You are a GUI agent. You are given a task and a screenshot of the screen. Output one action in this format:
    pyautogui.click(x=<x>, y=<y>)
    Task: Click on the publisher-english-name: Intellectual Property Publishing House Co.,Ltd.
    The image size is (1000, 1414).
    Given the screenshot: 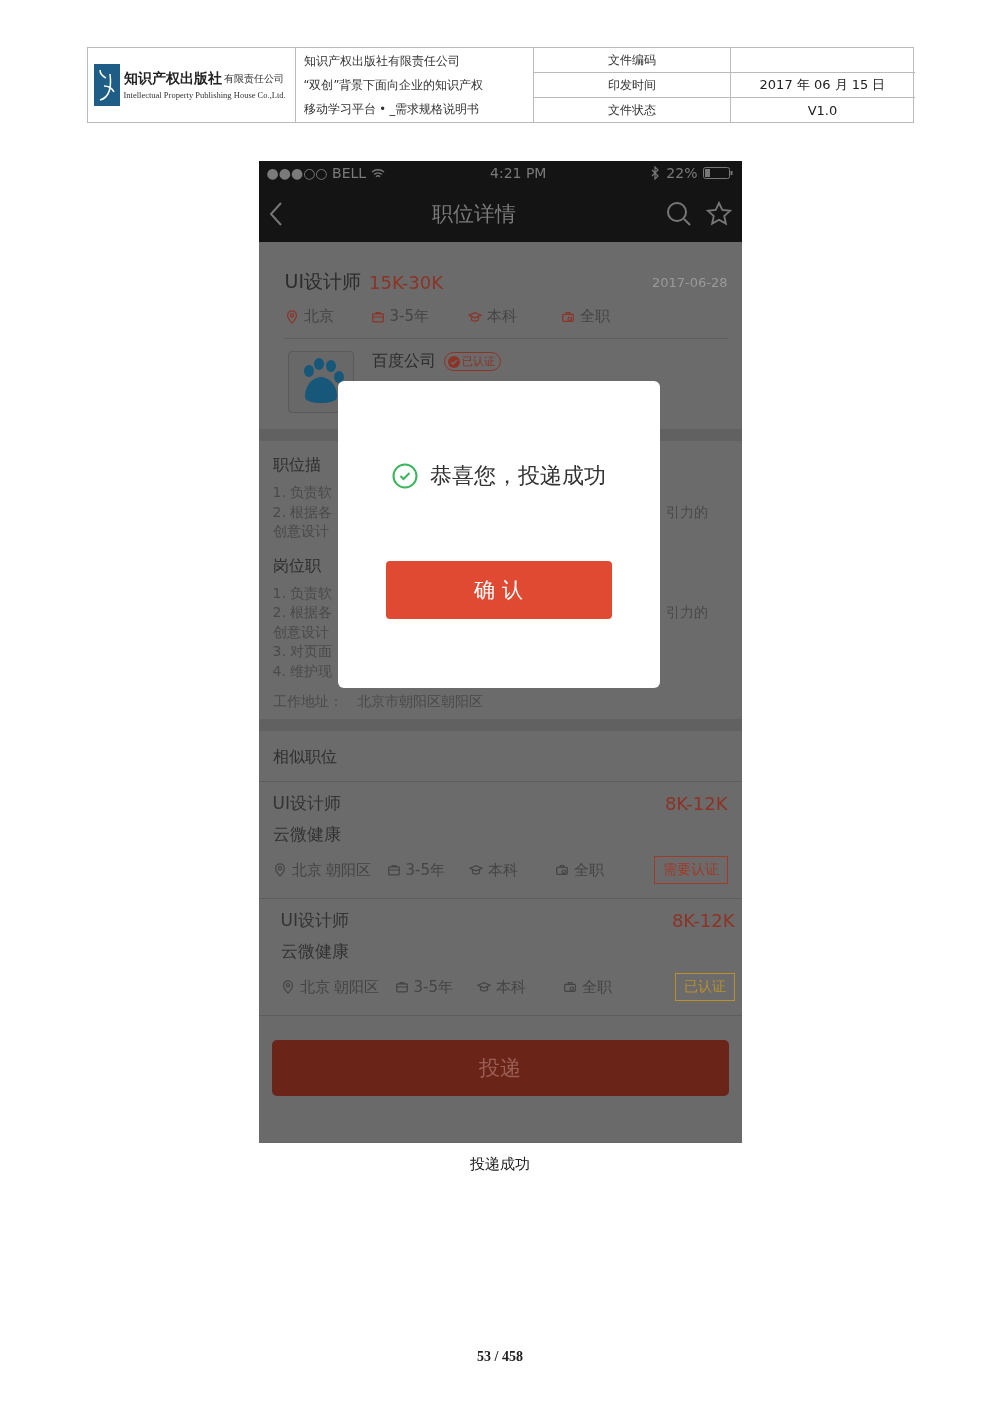 What is the action you would take?
    pyautogui.click(x=204, y=95)
    